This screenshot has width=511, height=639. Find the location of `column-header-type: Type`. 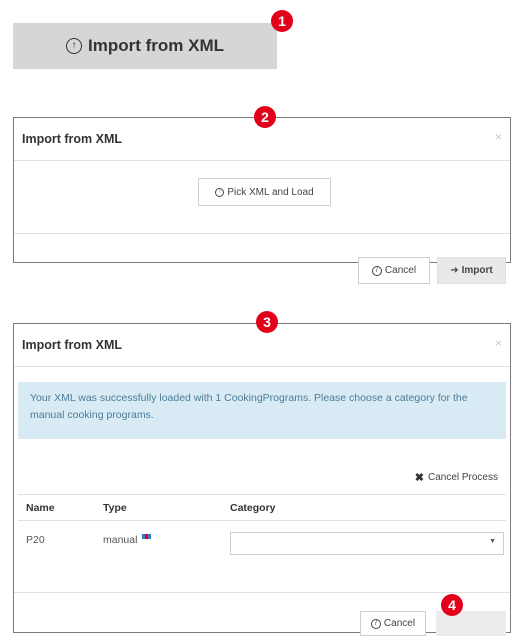

column-header-type: Type is located at coordinates (115, 508).